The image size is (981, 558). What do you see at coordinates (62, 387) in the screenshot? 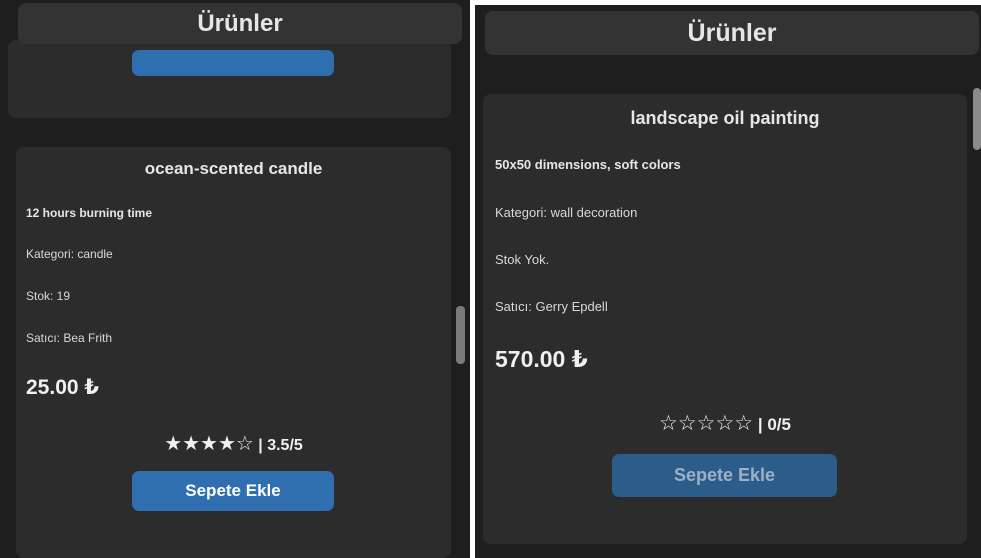
I see `product-price: 25.00 ₺` at bounding box center [62, 387].